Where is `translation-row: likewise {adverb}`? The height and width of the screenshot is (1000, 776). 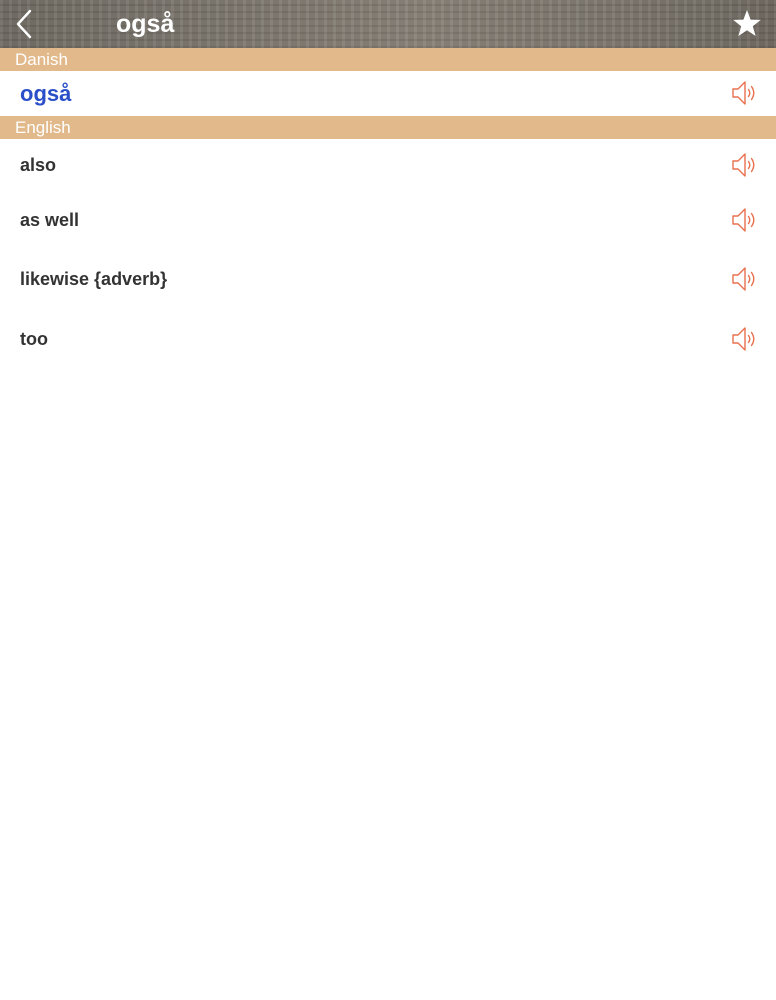
translation-row: likewise {adverb} is located at coordinates (388, 280).